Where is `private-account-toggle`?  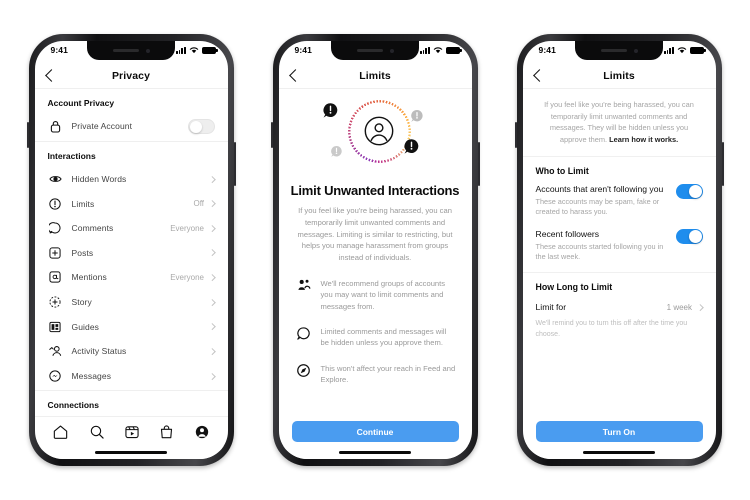 private-account-toggle is located at coordinates (201, 126).